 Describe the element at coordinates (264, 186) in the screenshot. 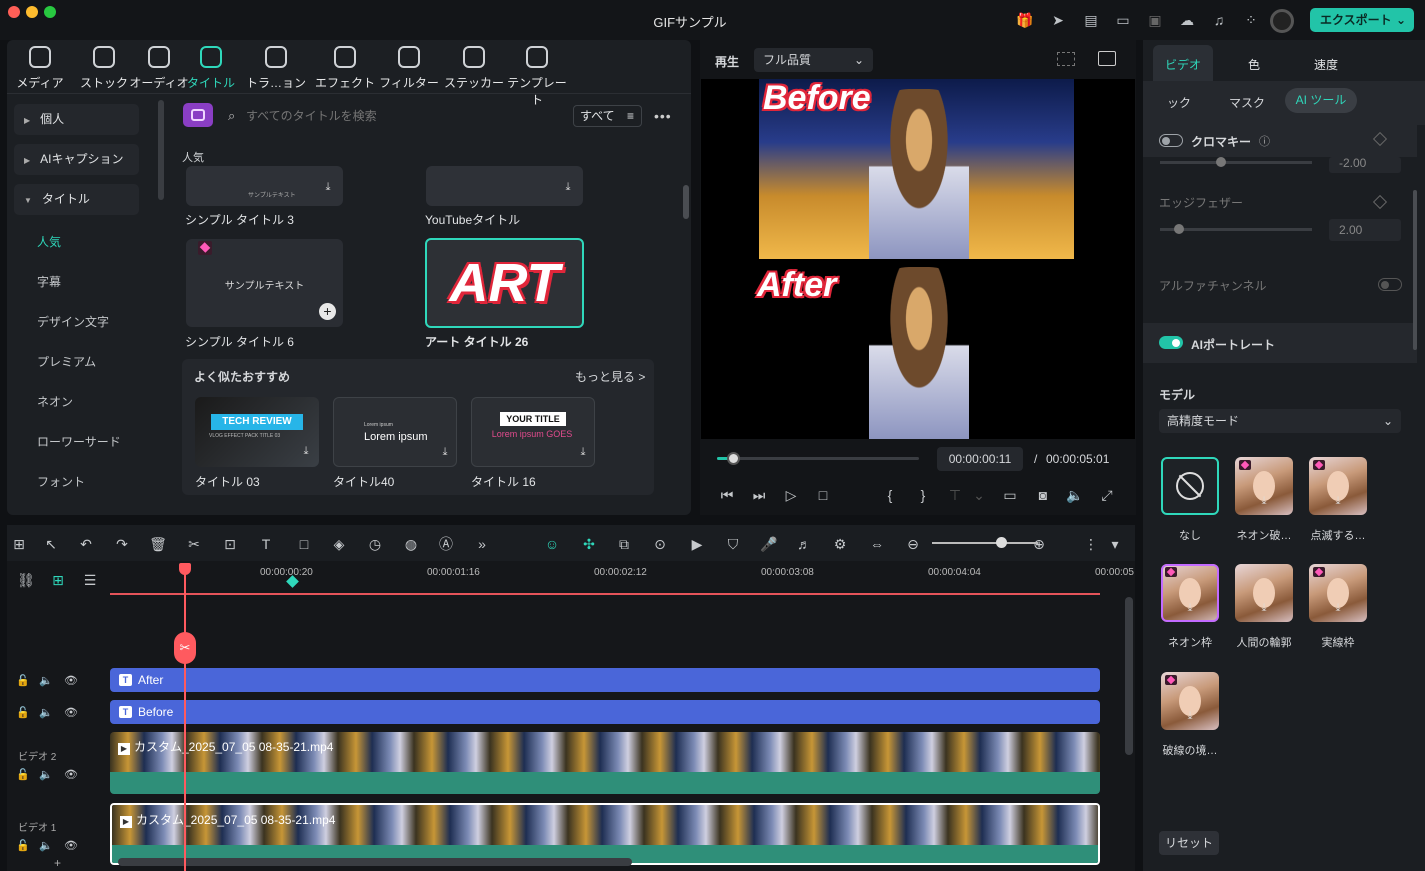

I see `title-card: サンプルテキスト ⤓` at that location.